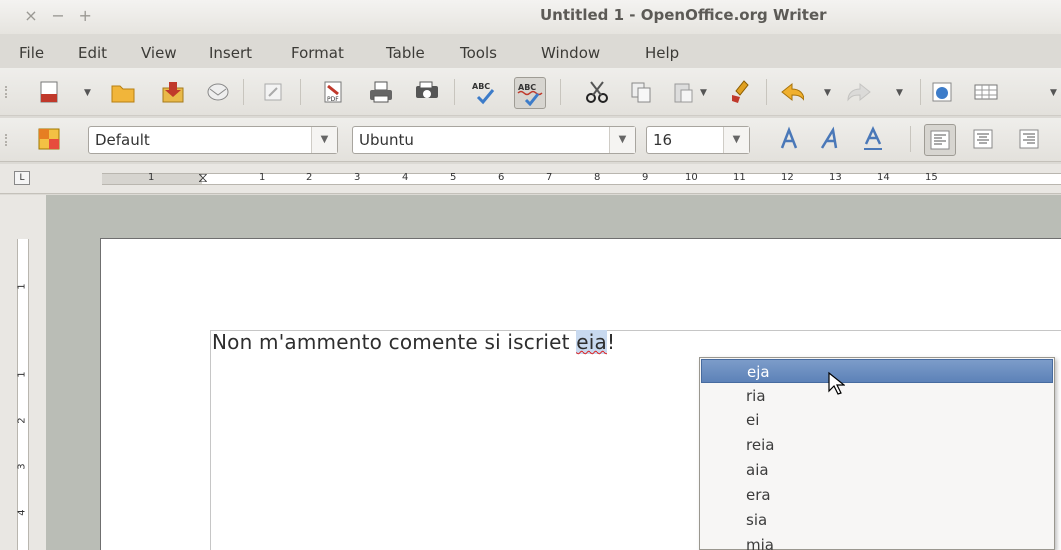 Image resolution: width=1061 pixels, height=550 pixels. I want to click on ruler-tick: 7, so click(549, 177).